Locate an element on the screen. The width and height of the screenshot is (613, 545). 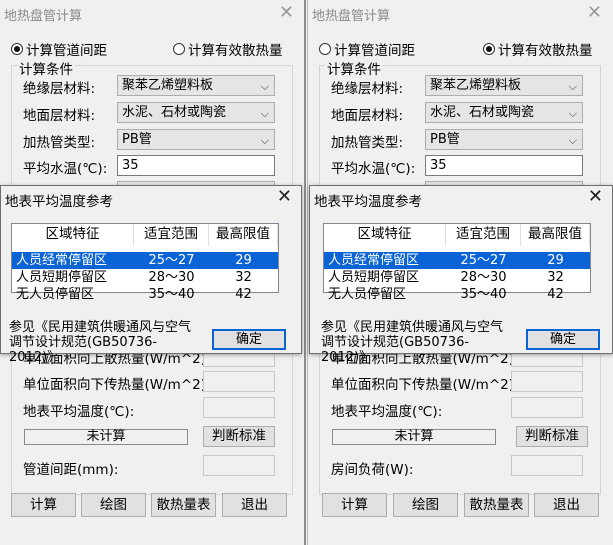
result-label: 管道间距(mm): is located at coordinates (71, 470).